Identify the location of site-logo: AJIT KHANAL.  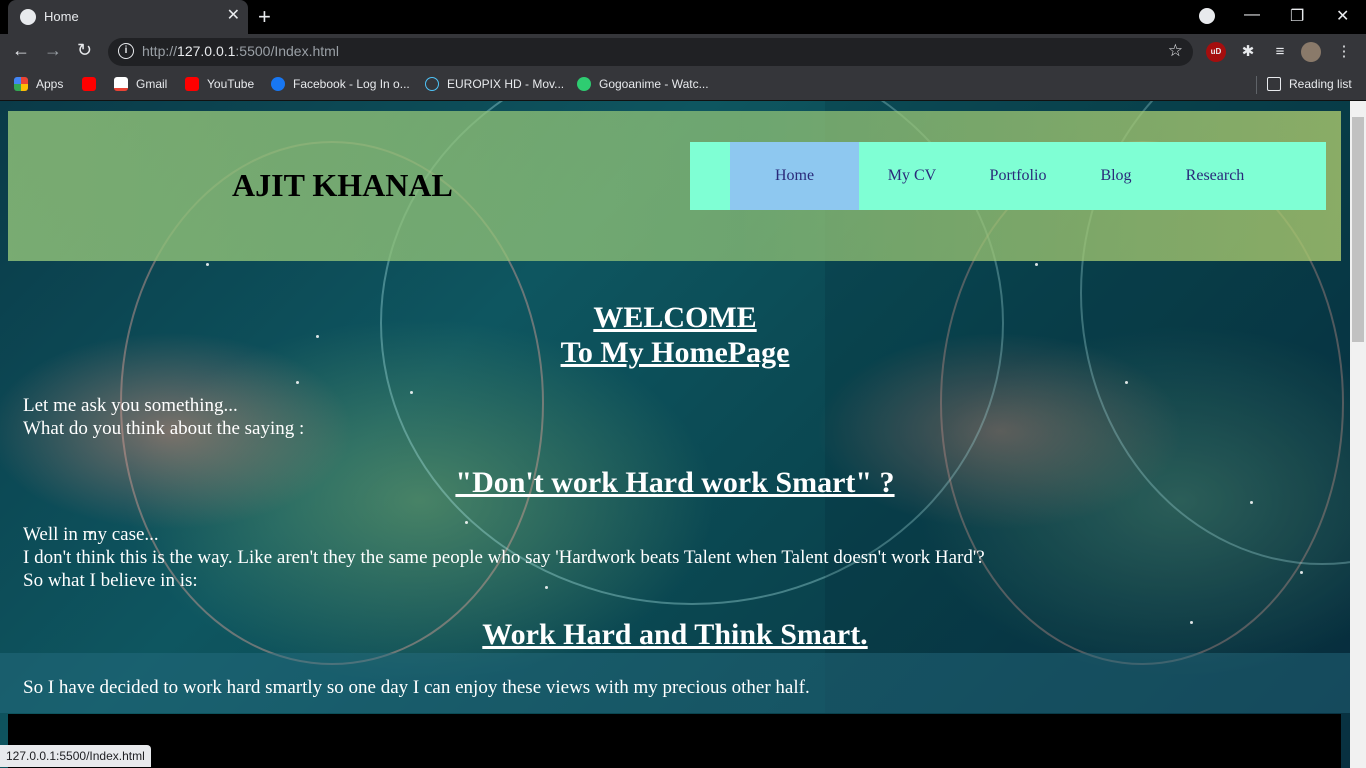
(342, 185).